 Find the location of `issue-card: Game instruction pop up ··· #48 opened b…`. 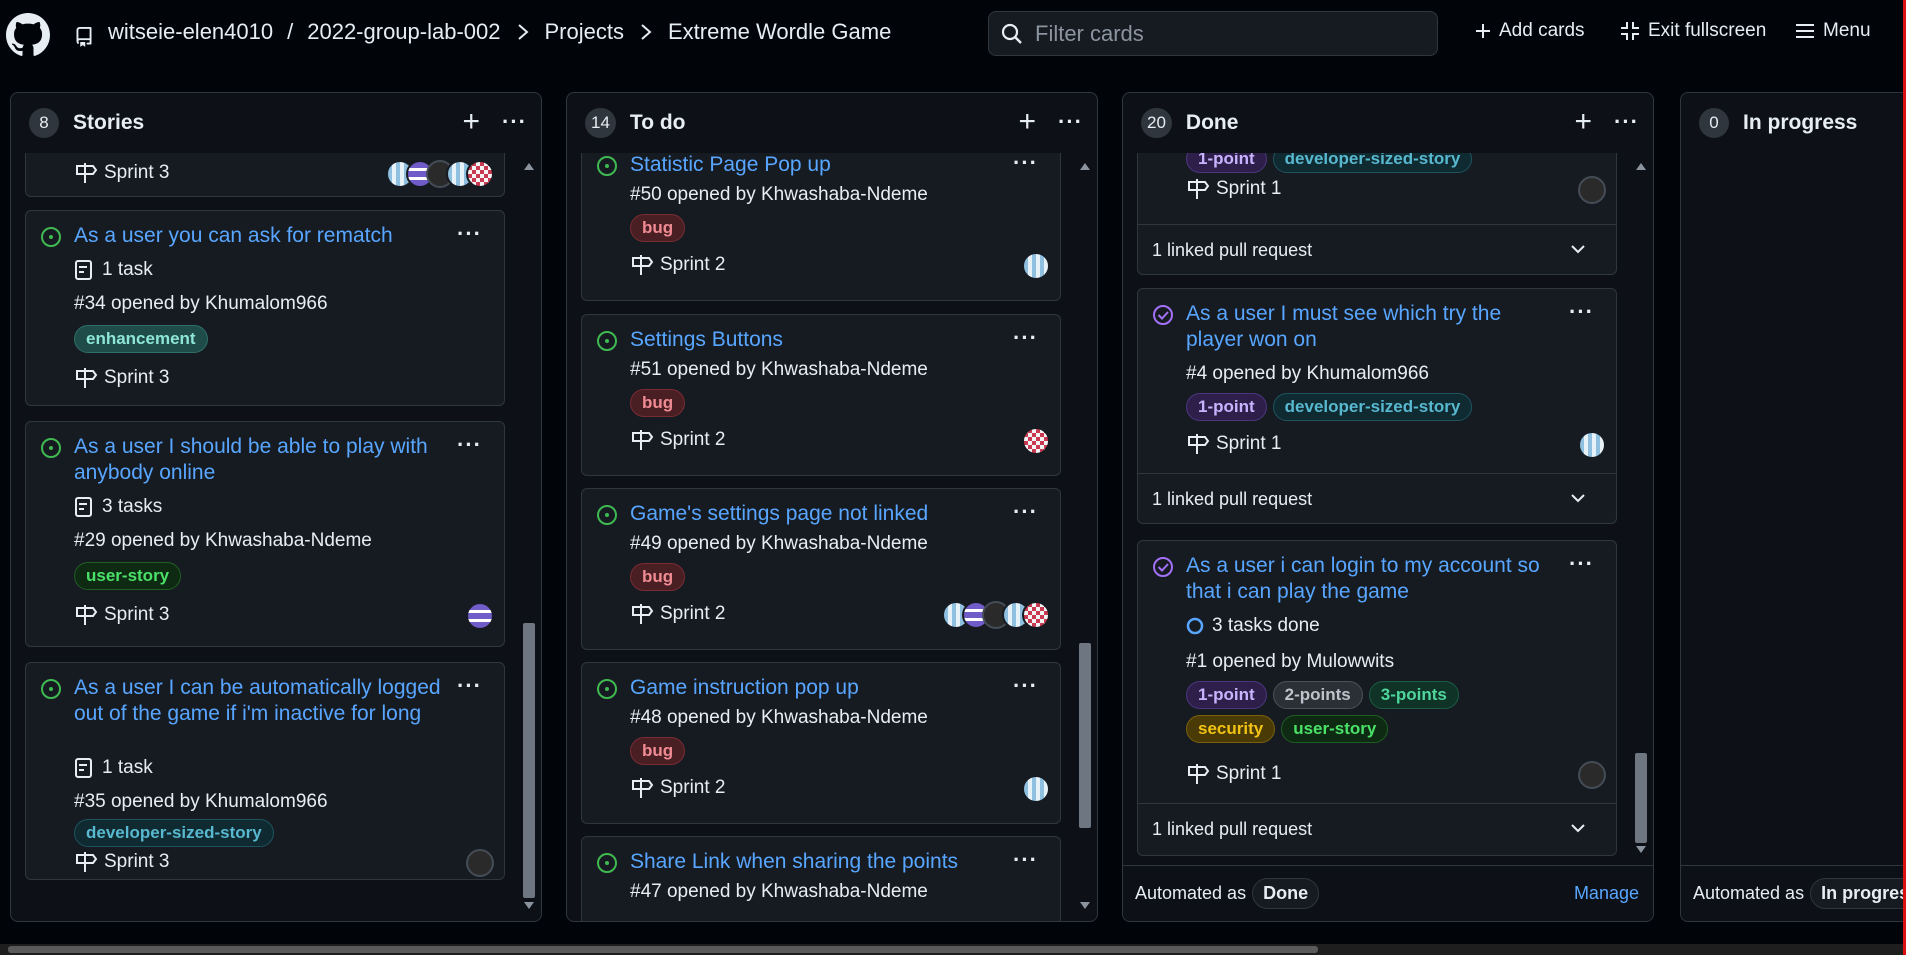

issue-card: Game instruction pop up ··· #48 opened b… is located at coordinates (821, 743).